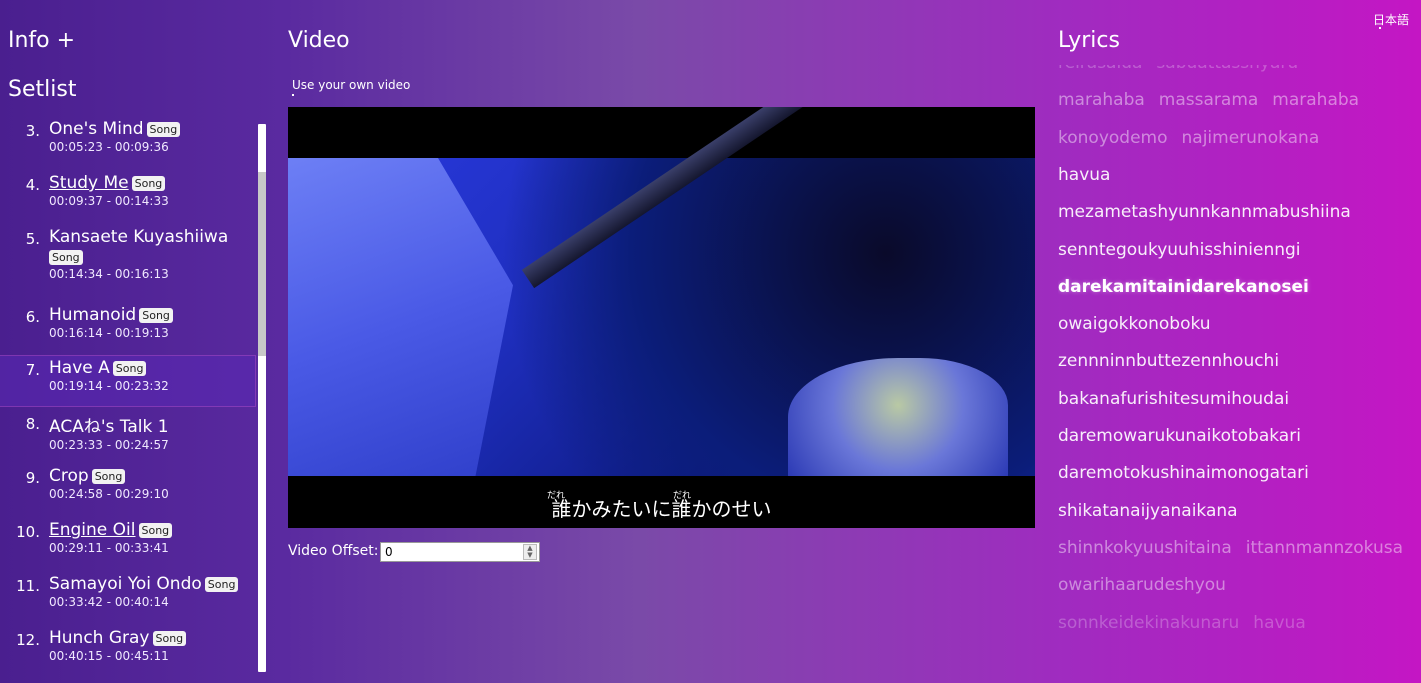 Image resolution: width=1421 pixels, height=683 pixels. I want to click on setlist-heading: Setlist, so click(42, 89).